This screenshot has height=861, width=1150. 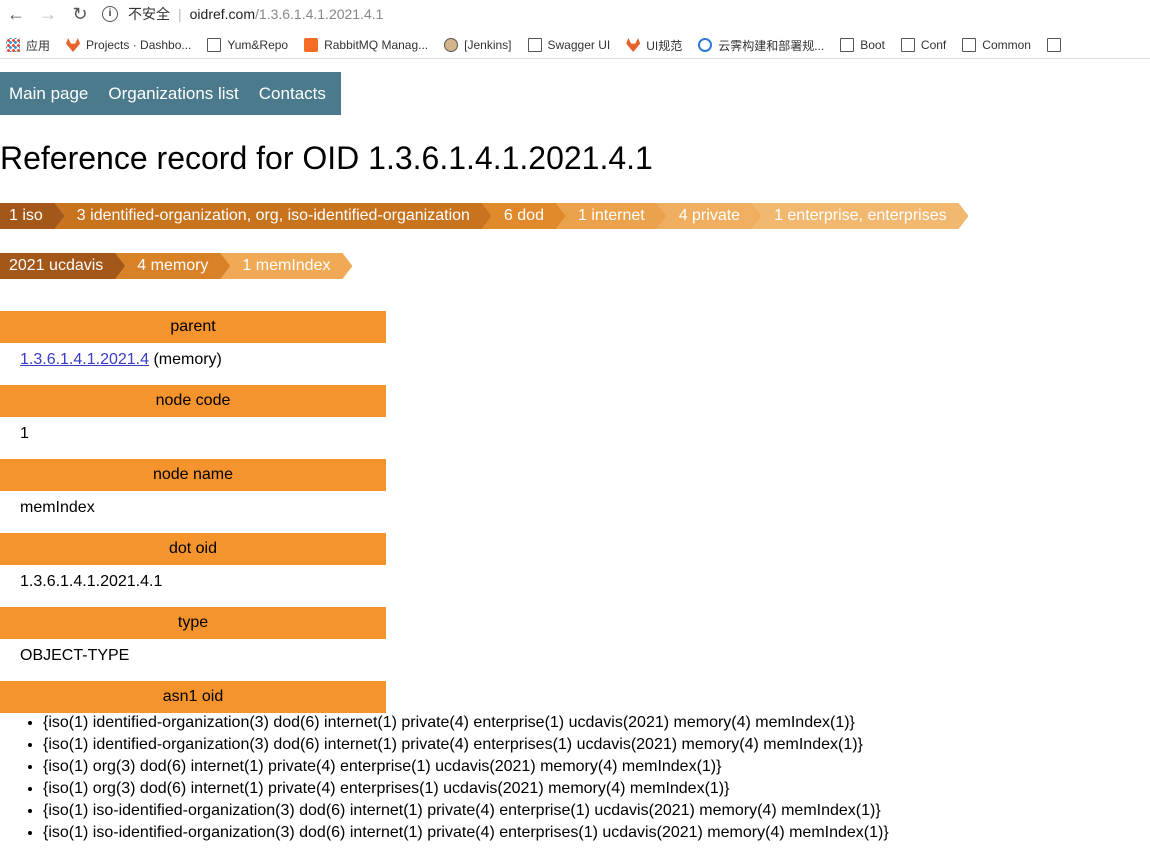 I want to click on parent-section: parent 1.3.6.1.4.1.2021.4 (memory), so click(x=193, y=340).